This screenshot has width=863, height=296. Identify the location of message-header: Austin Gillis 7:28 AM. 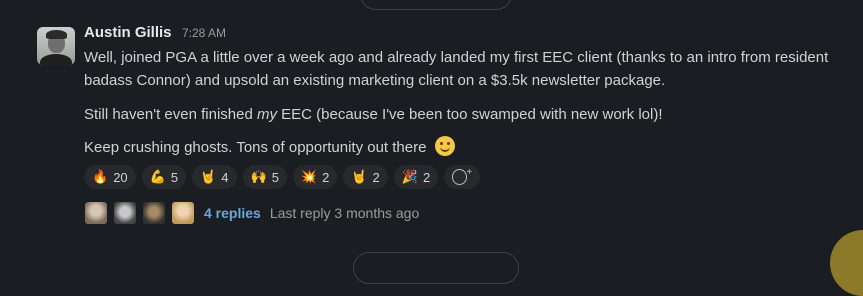
(155, 33).